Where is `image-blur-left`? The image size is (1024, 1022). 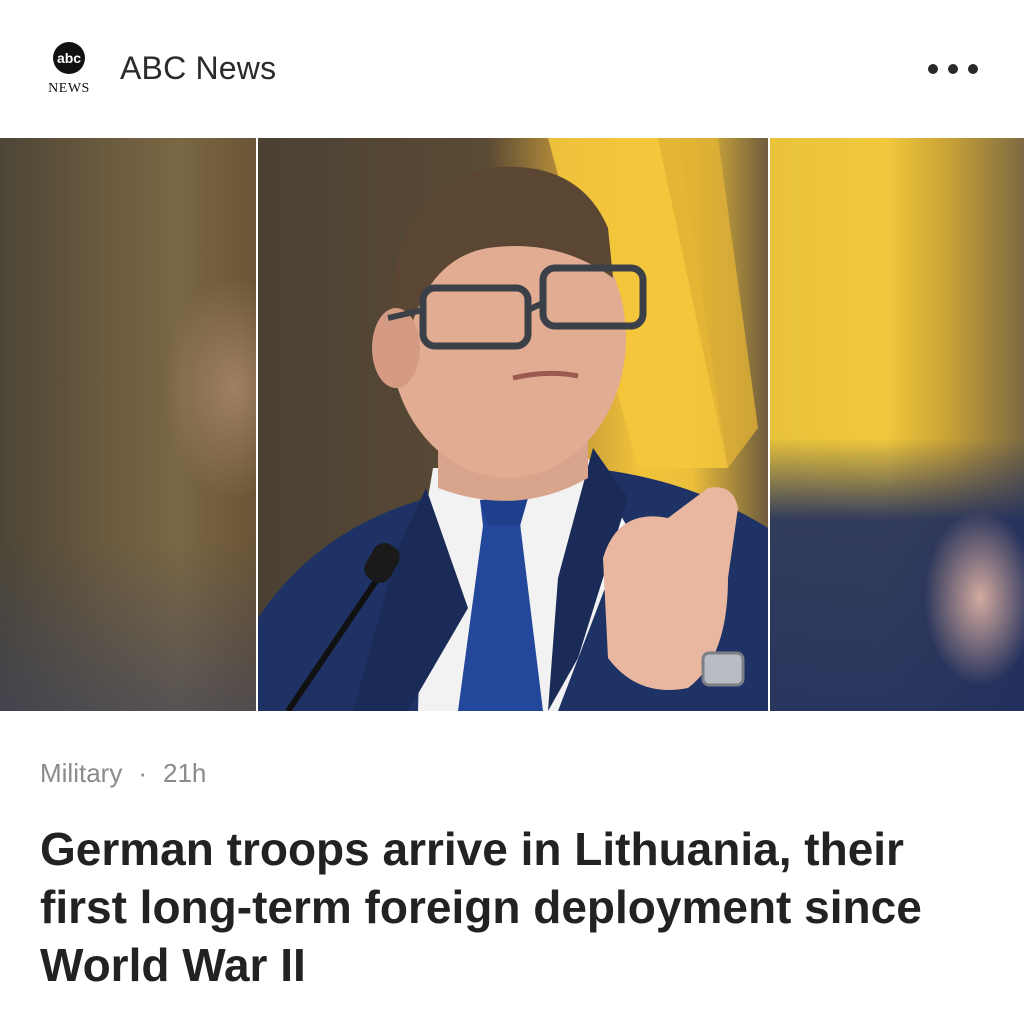
image-blur-left is located at coordinates (128, 424).